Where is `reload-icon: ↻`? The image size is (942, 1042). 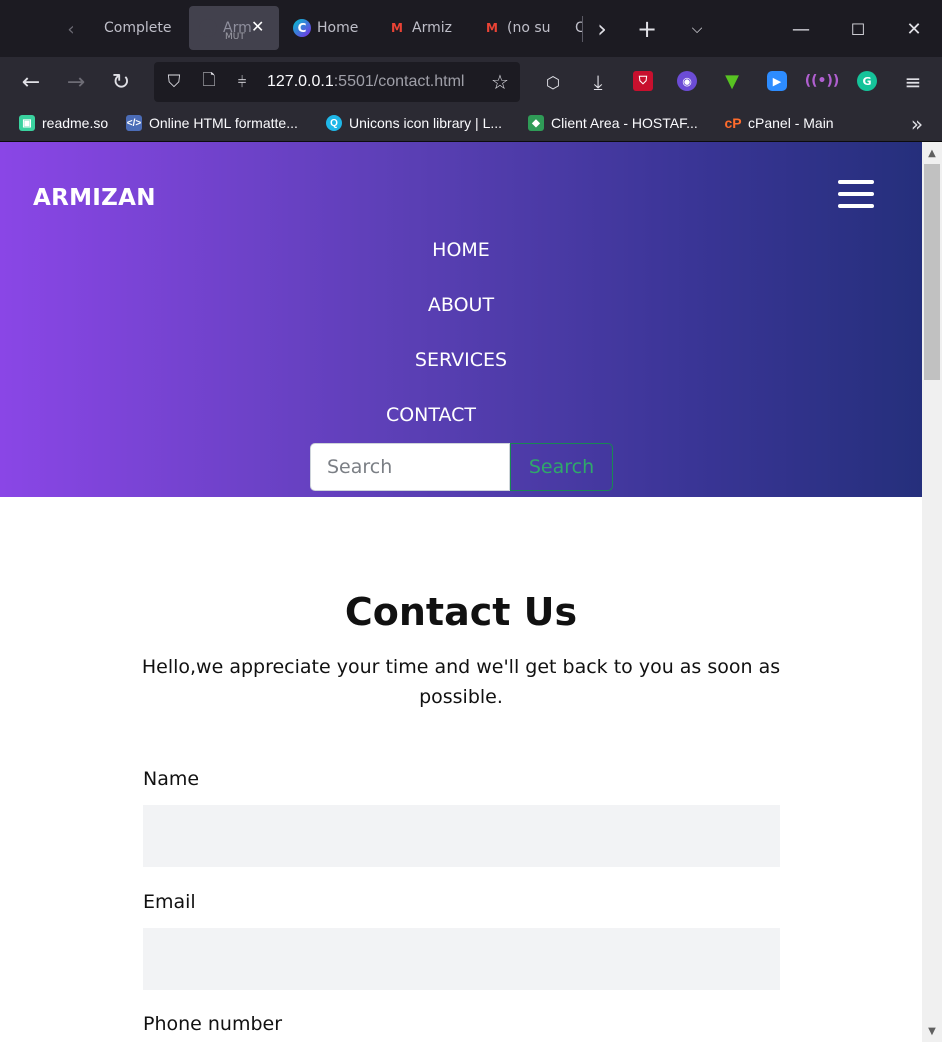
reload-icon: ↻ is located at coordinates (121, 82).